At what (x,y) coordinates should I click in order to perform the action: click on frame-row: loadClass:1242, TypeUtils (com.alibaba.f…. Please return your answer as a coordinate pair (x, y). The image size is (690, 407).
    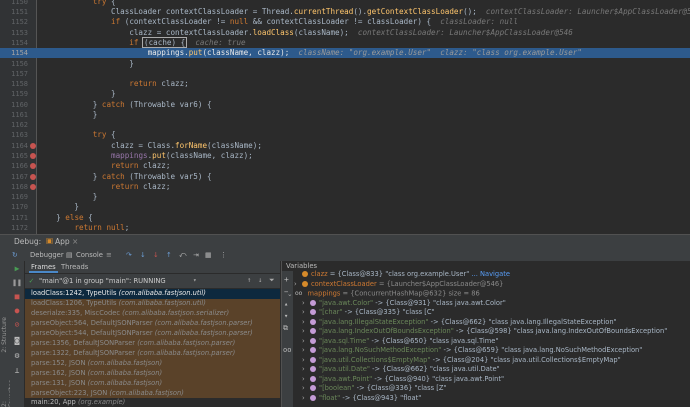
    Looking at the image, I should click on (152, 294).